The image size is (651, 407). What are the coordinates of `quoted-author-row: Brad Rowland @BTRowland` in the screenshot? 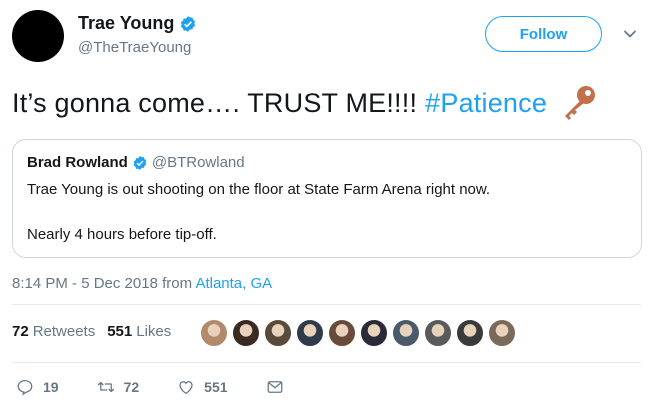 It's located at (136, 162).